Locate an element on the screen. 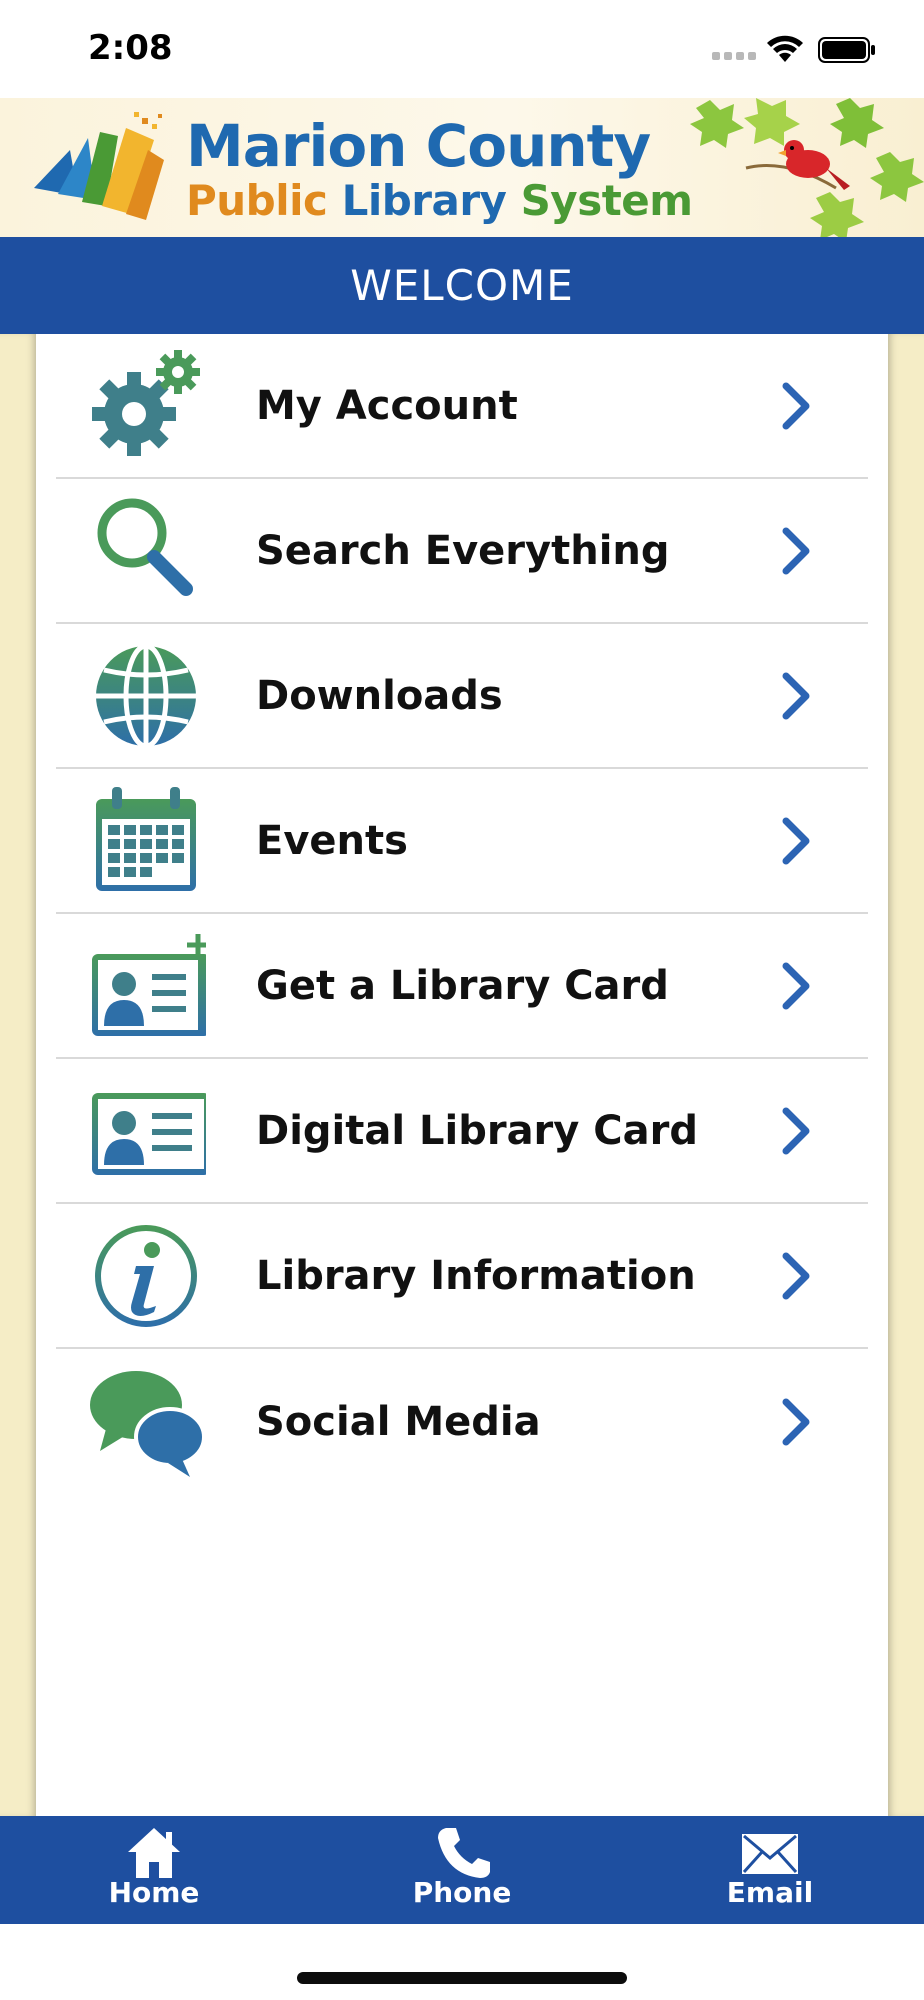 This screenshot has height=2000, width=924. left-background-strip is located at coordinates (18, 1075).